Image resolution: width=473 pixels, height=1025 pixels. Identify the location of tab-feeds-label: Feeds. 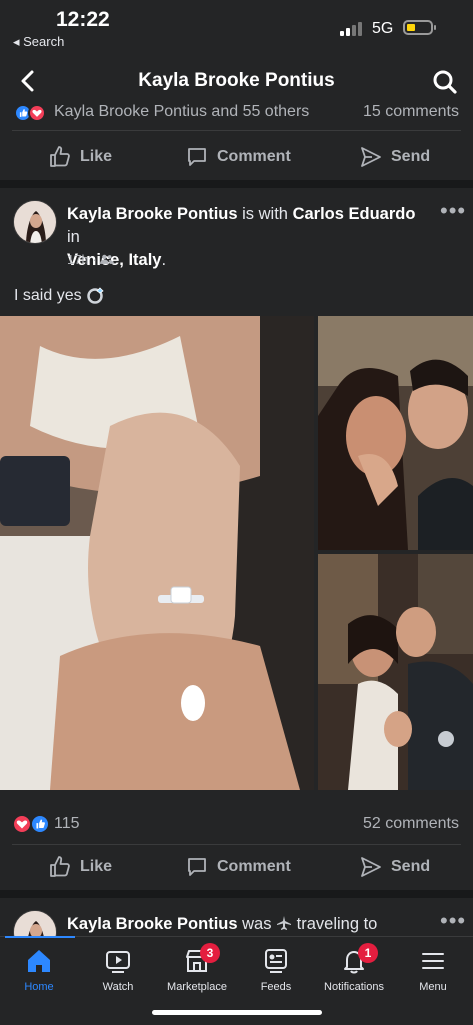
(276, 987).